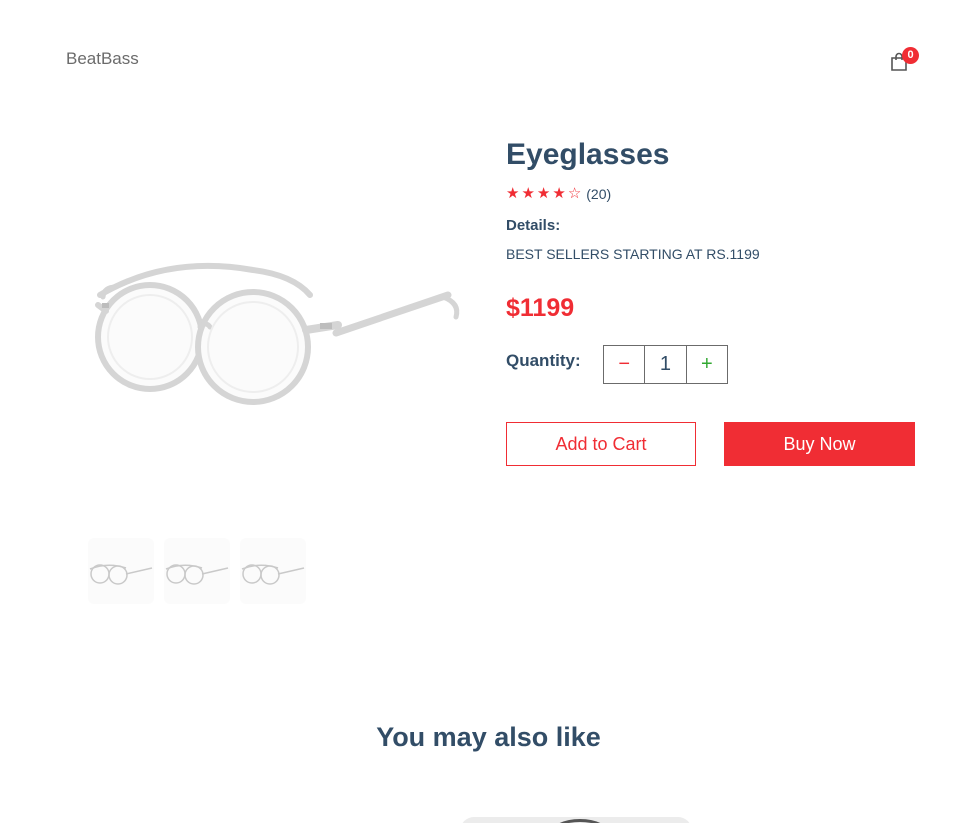 The width and height of the screenshot is (959, 823). Describe the element at coordinates (543, 360) in the screenshot. I see `quantity-label: Quantity:` at that location.